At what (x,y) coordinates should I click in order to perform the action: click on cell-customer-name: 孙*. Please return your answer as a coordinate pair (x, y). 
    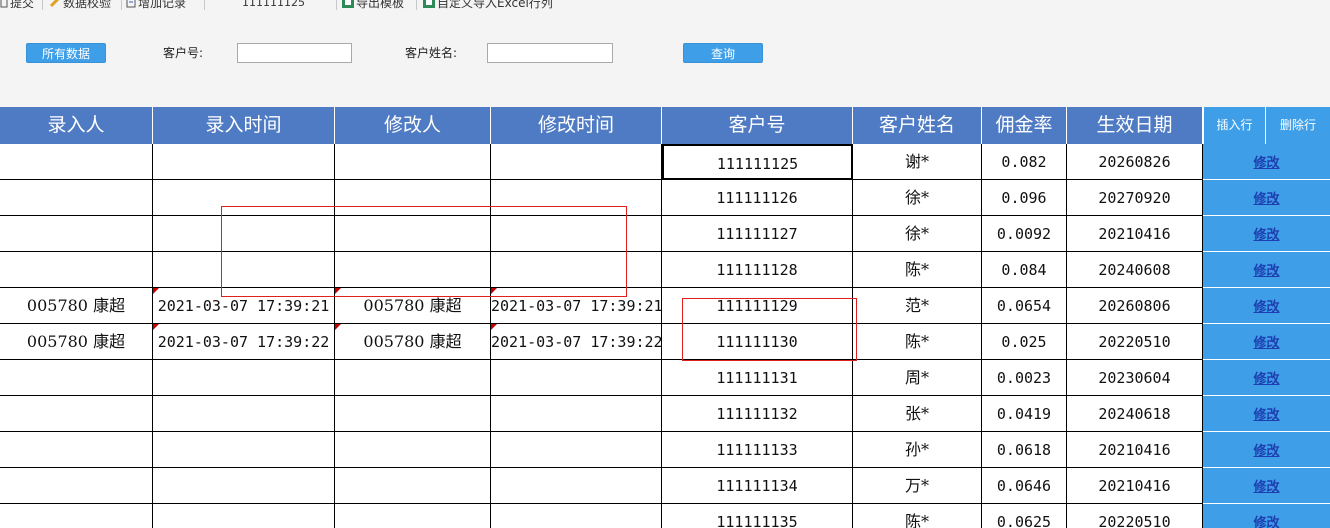
    Looking at the image, I should click on (917, 450).